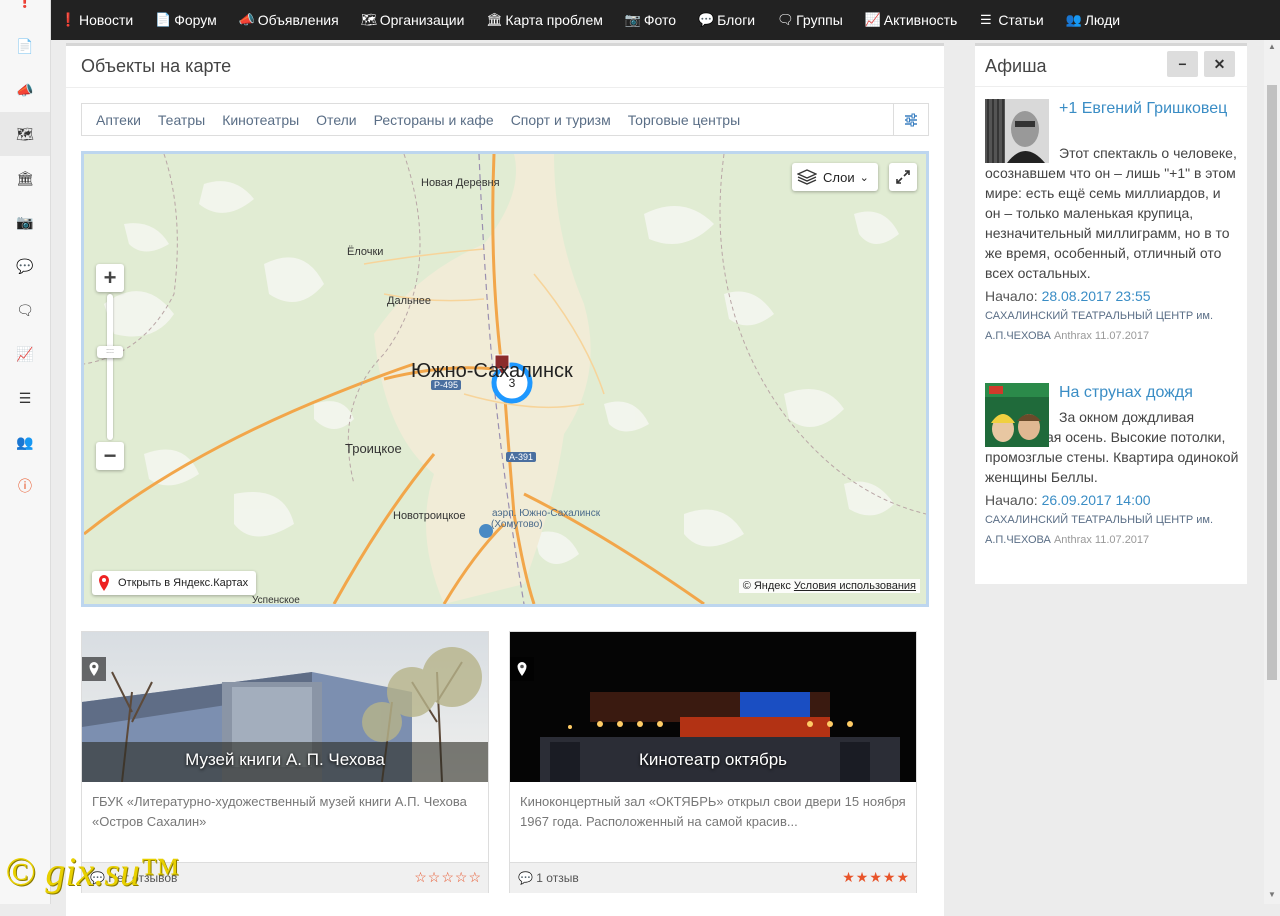 Image resolution: width=1280 pixels, height=916 pixels. What do you see at coordinates (115, 120) in the screenshot?
I see `filter-pharmacies: Аптеки` at bounding box center [115, 120].